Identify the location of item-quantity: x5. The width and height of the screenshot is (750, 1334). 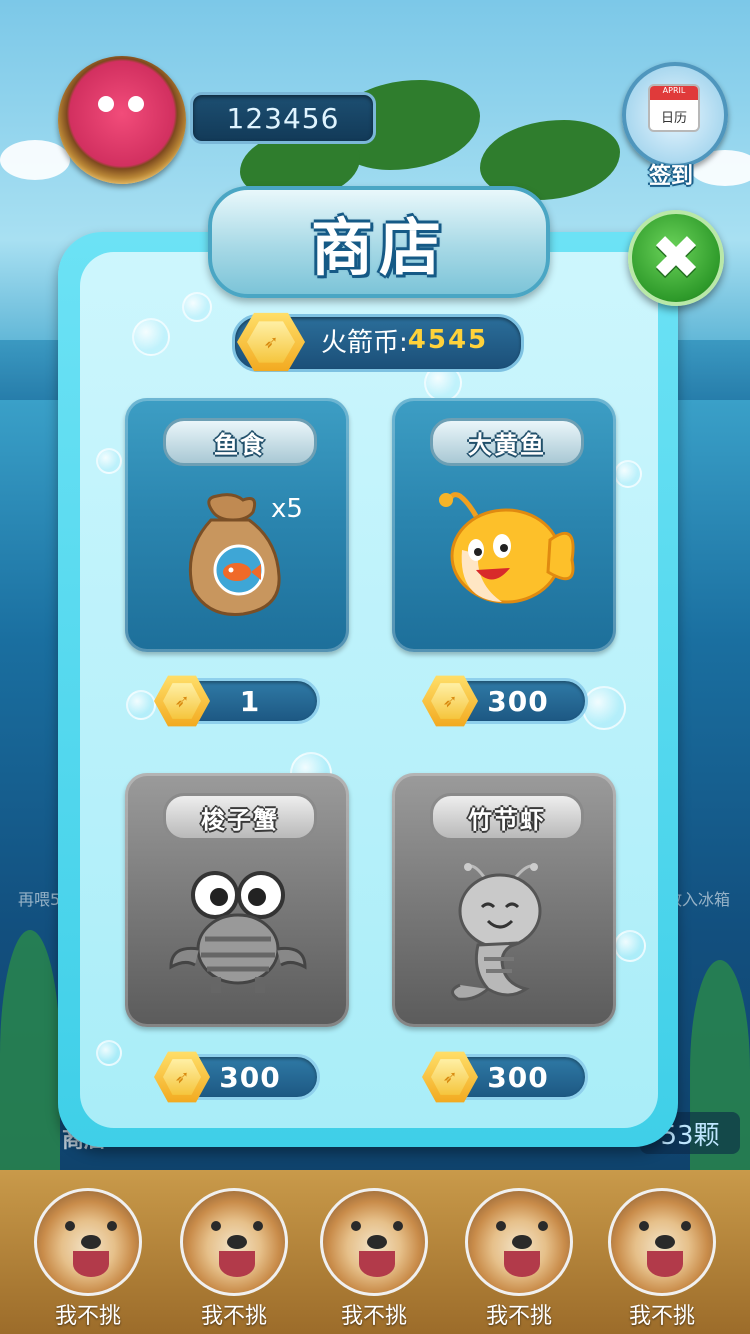
(287, 509).